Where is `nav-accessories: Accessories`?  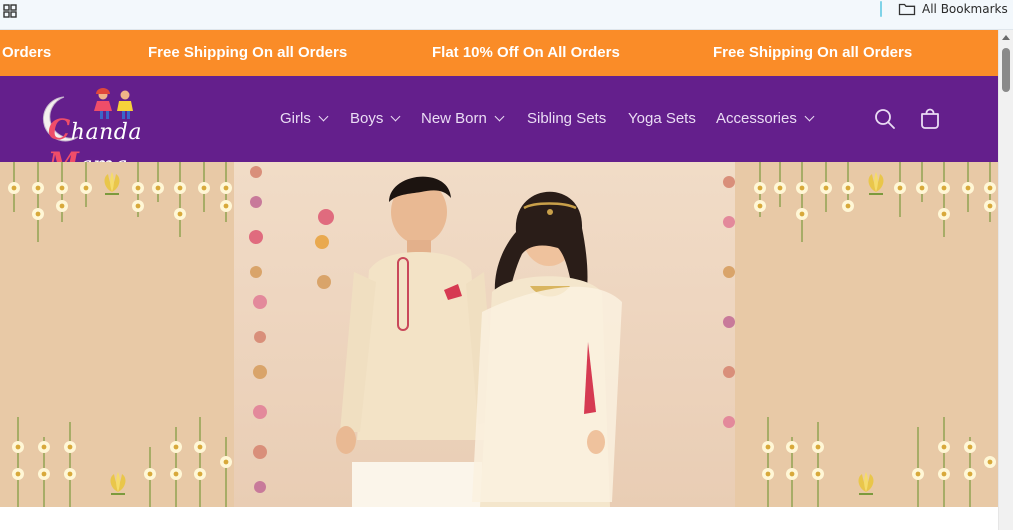 nav-accessories: Accessories is located at coordinates (765, 118).